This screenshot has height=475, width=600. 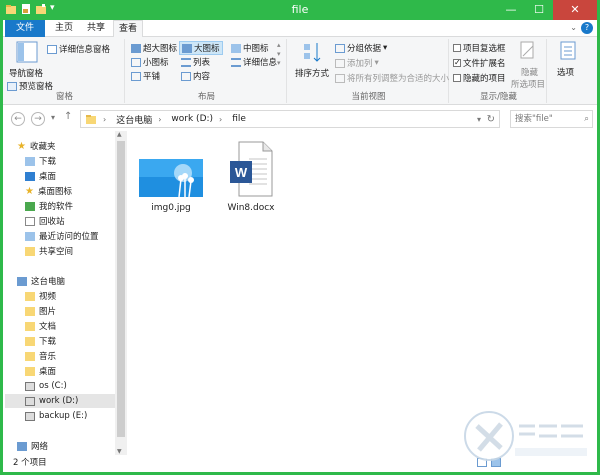 I want to click on breadcrumb-this-pc: 这台电脑, so click(x=134, y=119).